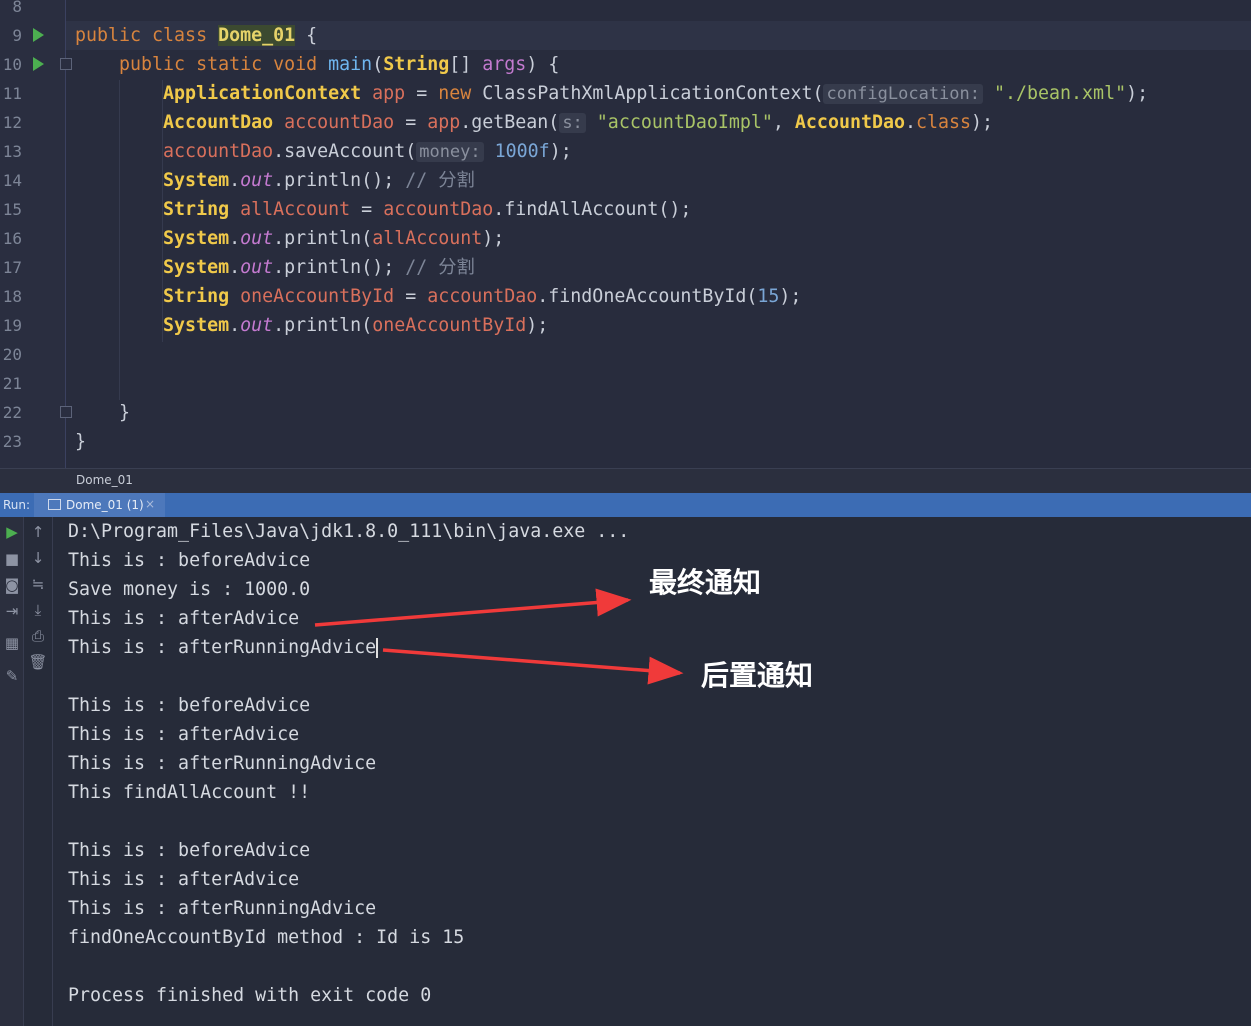  What do you see at coordinates (473, 607) in the screenshot?
I see `arrow-final-advice` at bounding box center [473, 607].